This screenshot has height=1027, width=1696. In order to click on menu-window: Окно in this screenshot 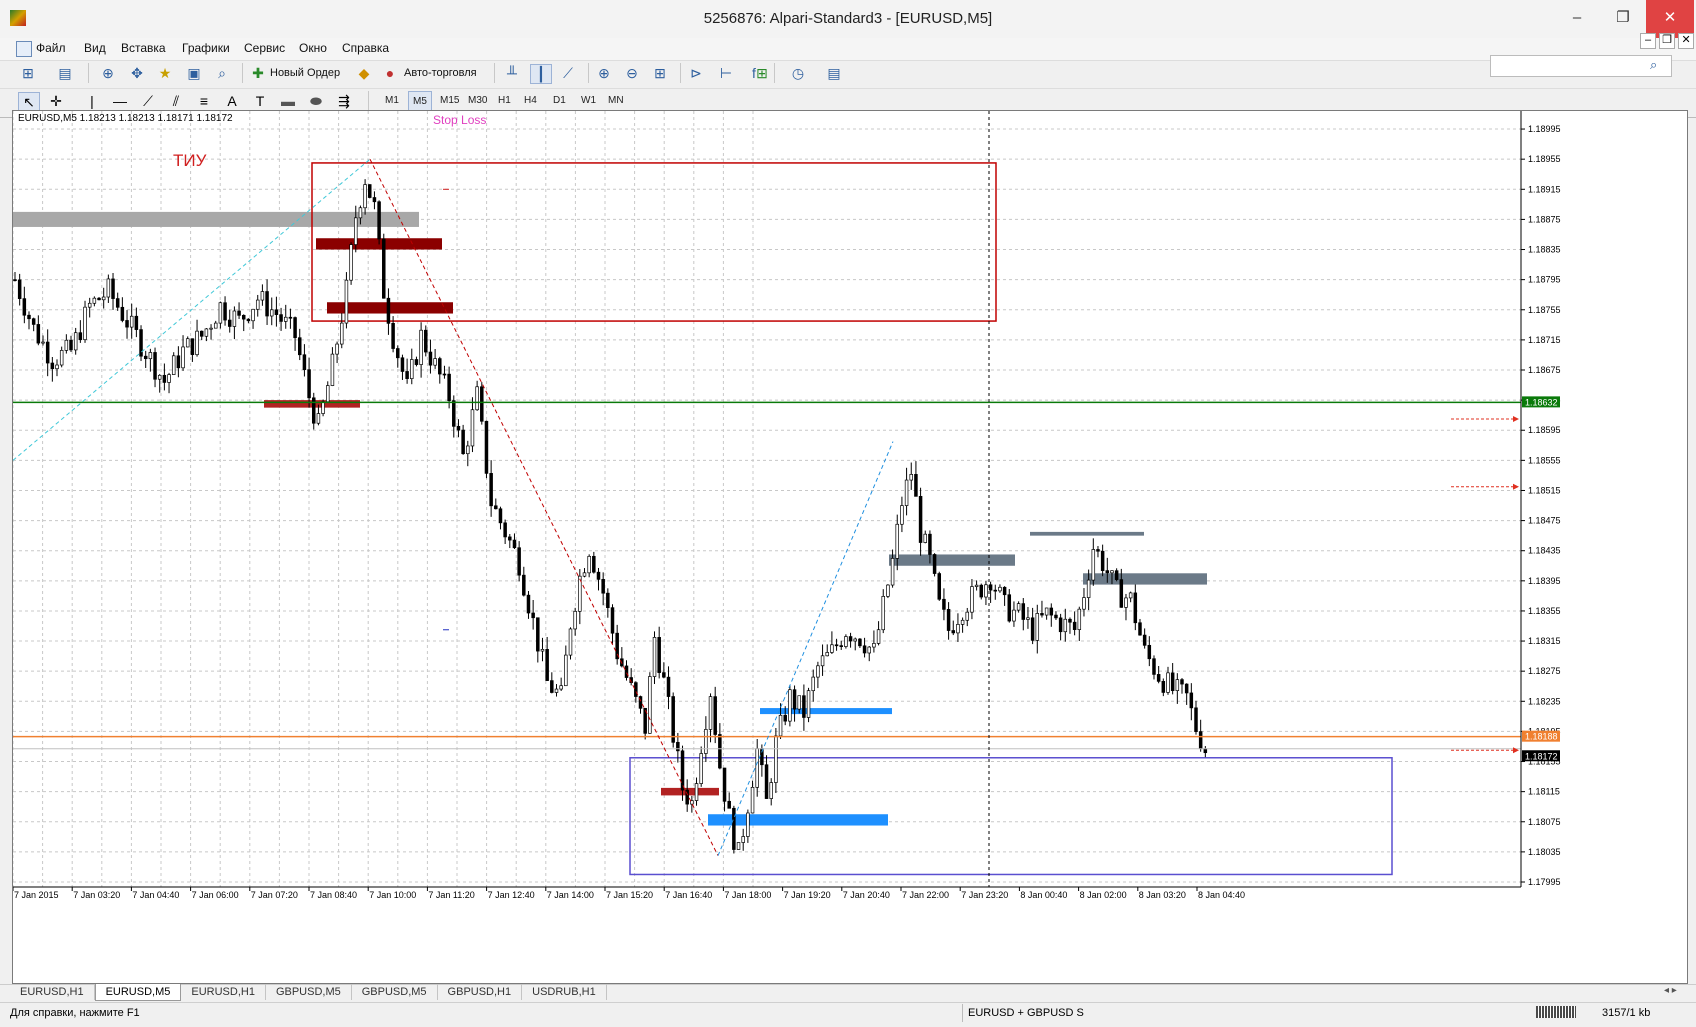, I will do `click(313, 48)`.